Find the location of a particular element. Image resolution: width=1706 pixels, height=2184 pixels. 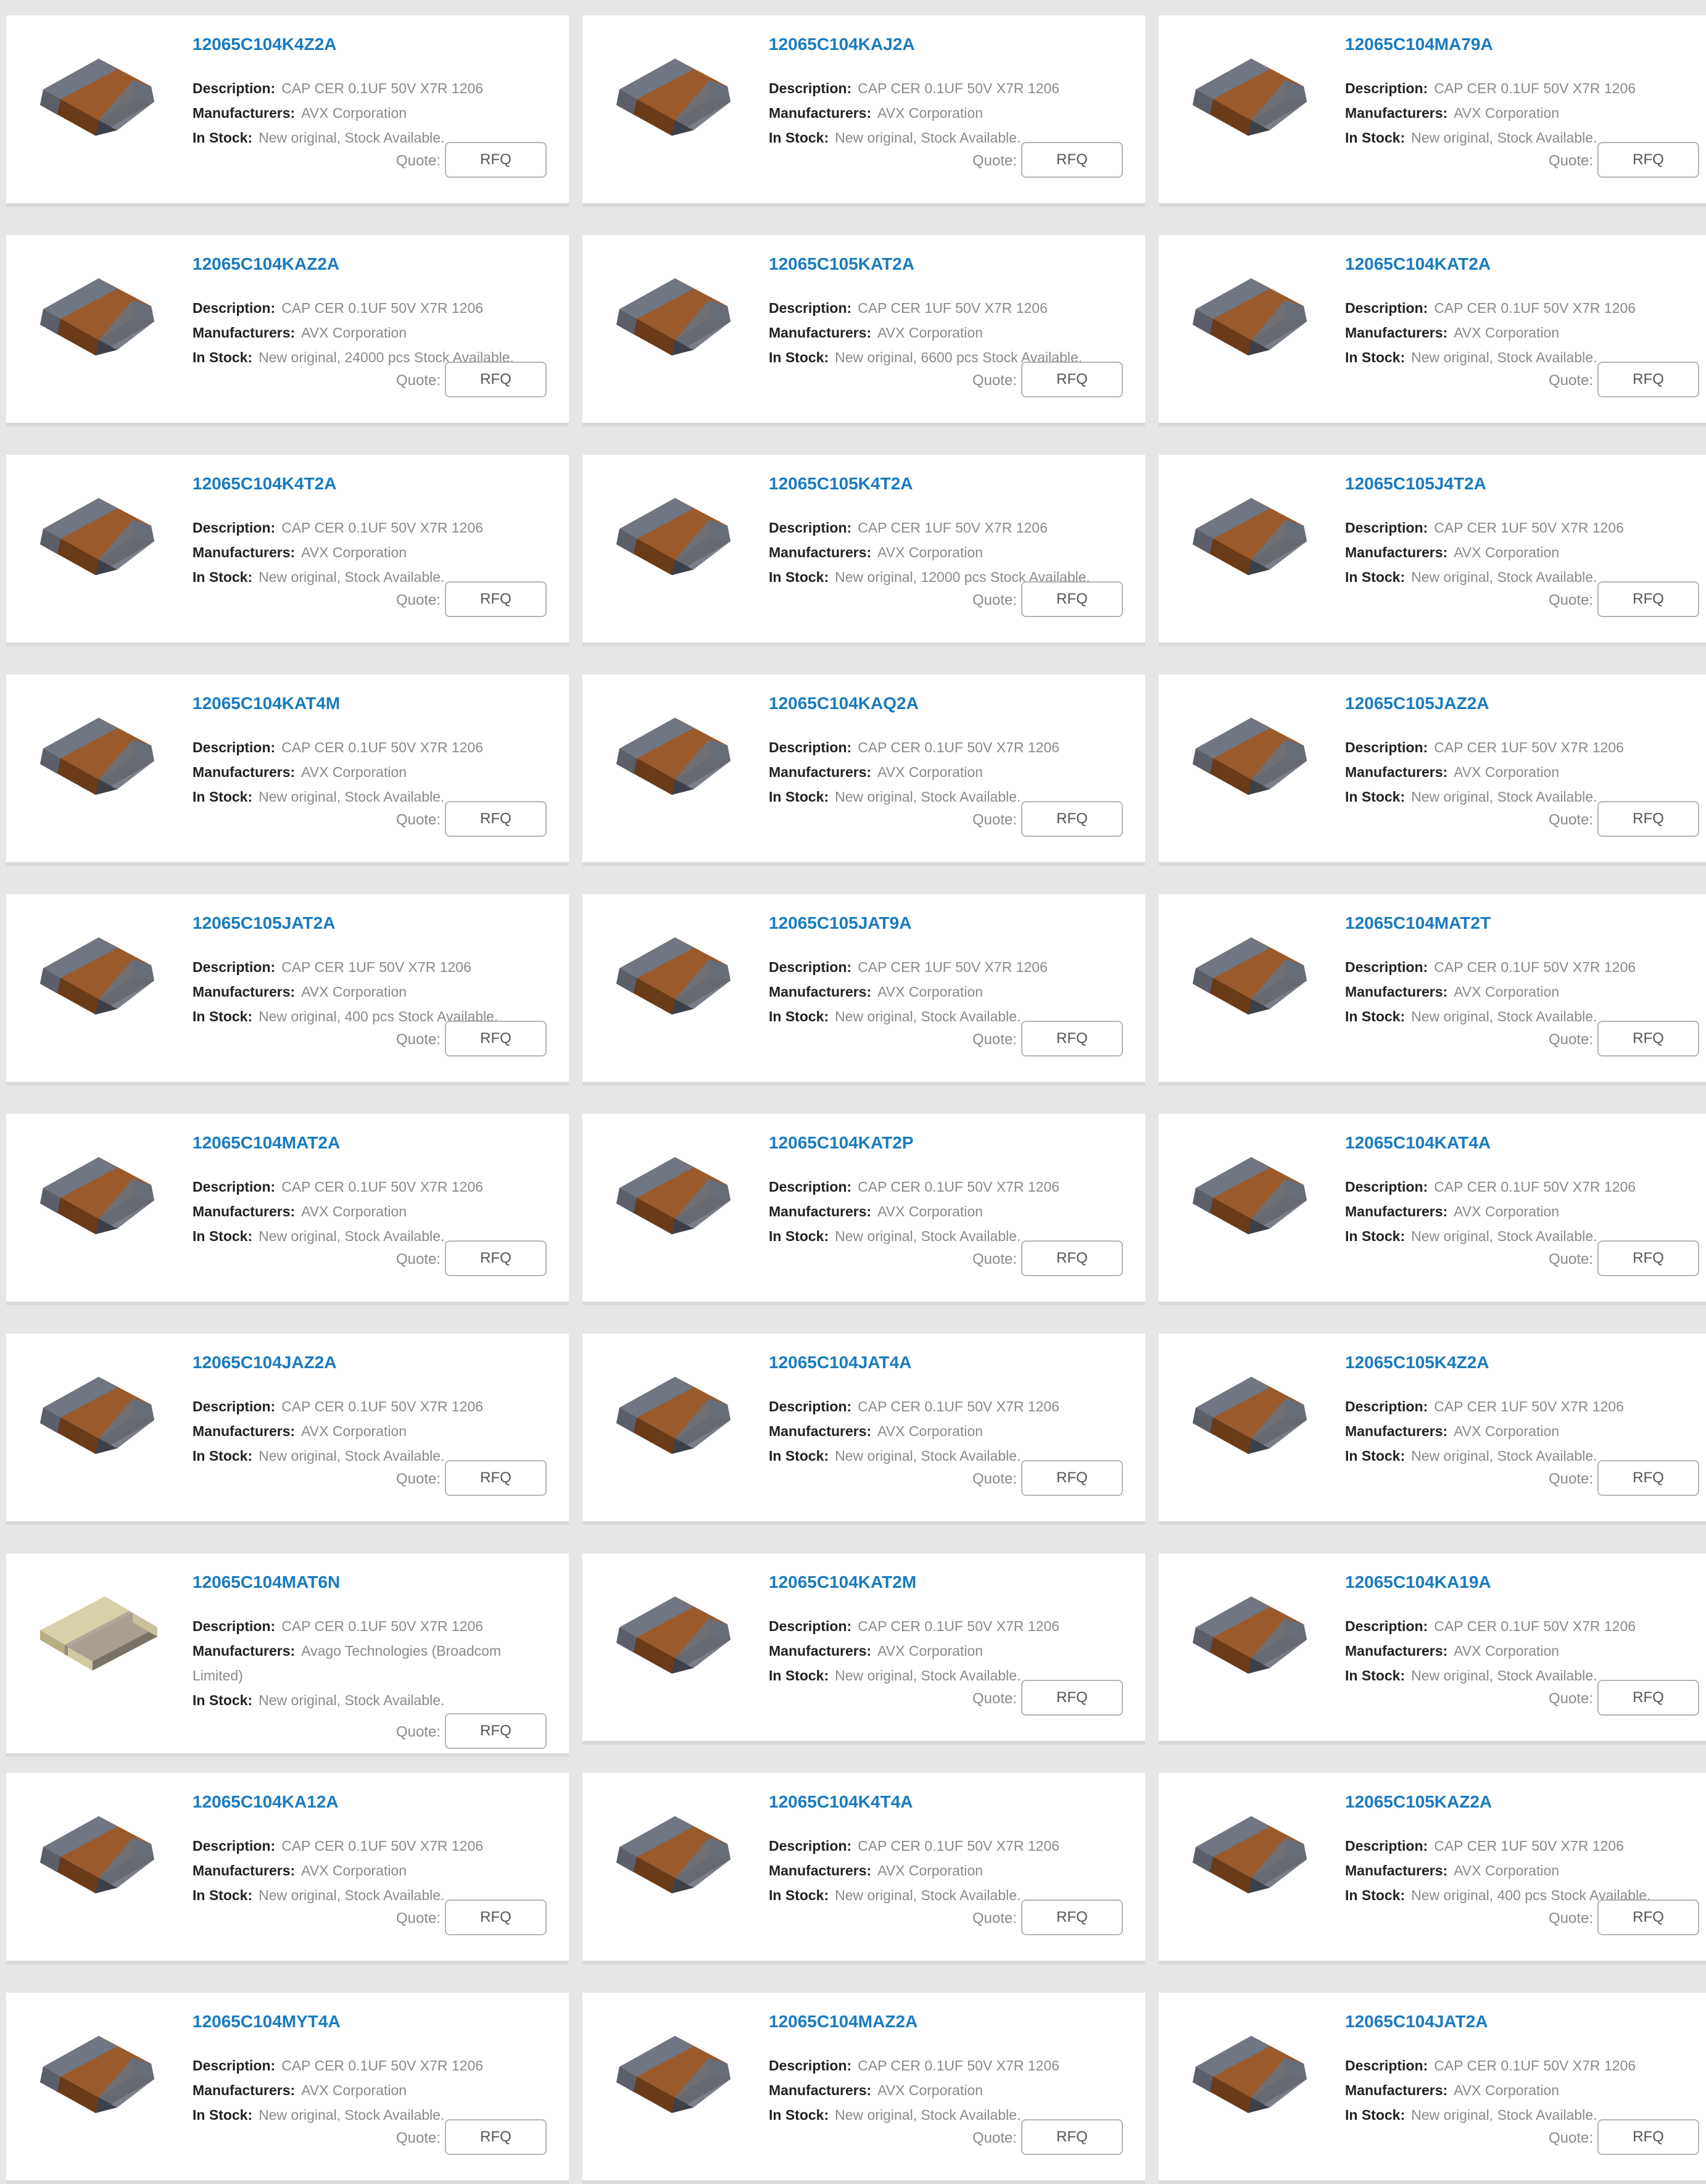

part-number-link: 12065C105JAT9A is located at coordinates (840, 923).